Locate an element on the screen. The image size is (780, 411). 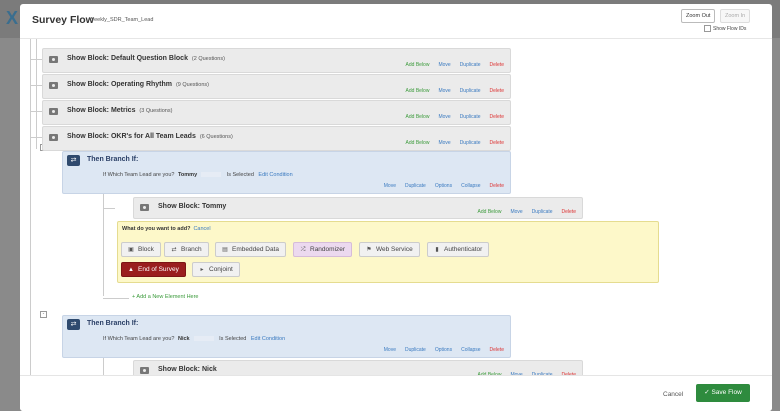
add-branch-option: ⇄ Branch is located at coordinates (186, 249).